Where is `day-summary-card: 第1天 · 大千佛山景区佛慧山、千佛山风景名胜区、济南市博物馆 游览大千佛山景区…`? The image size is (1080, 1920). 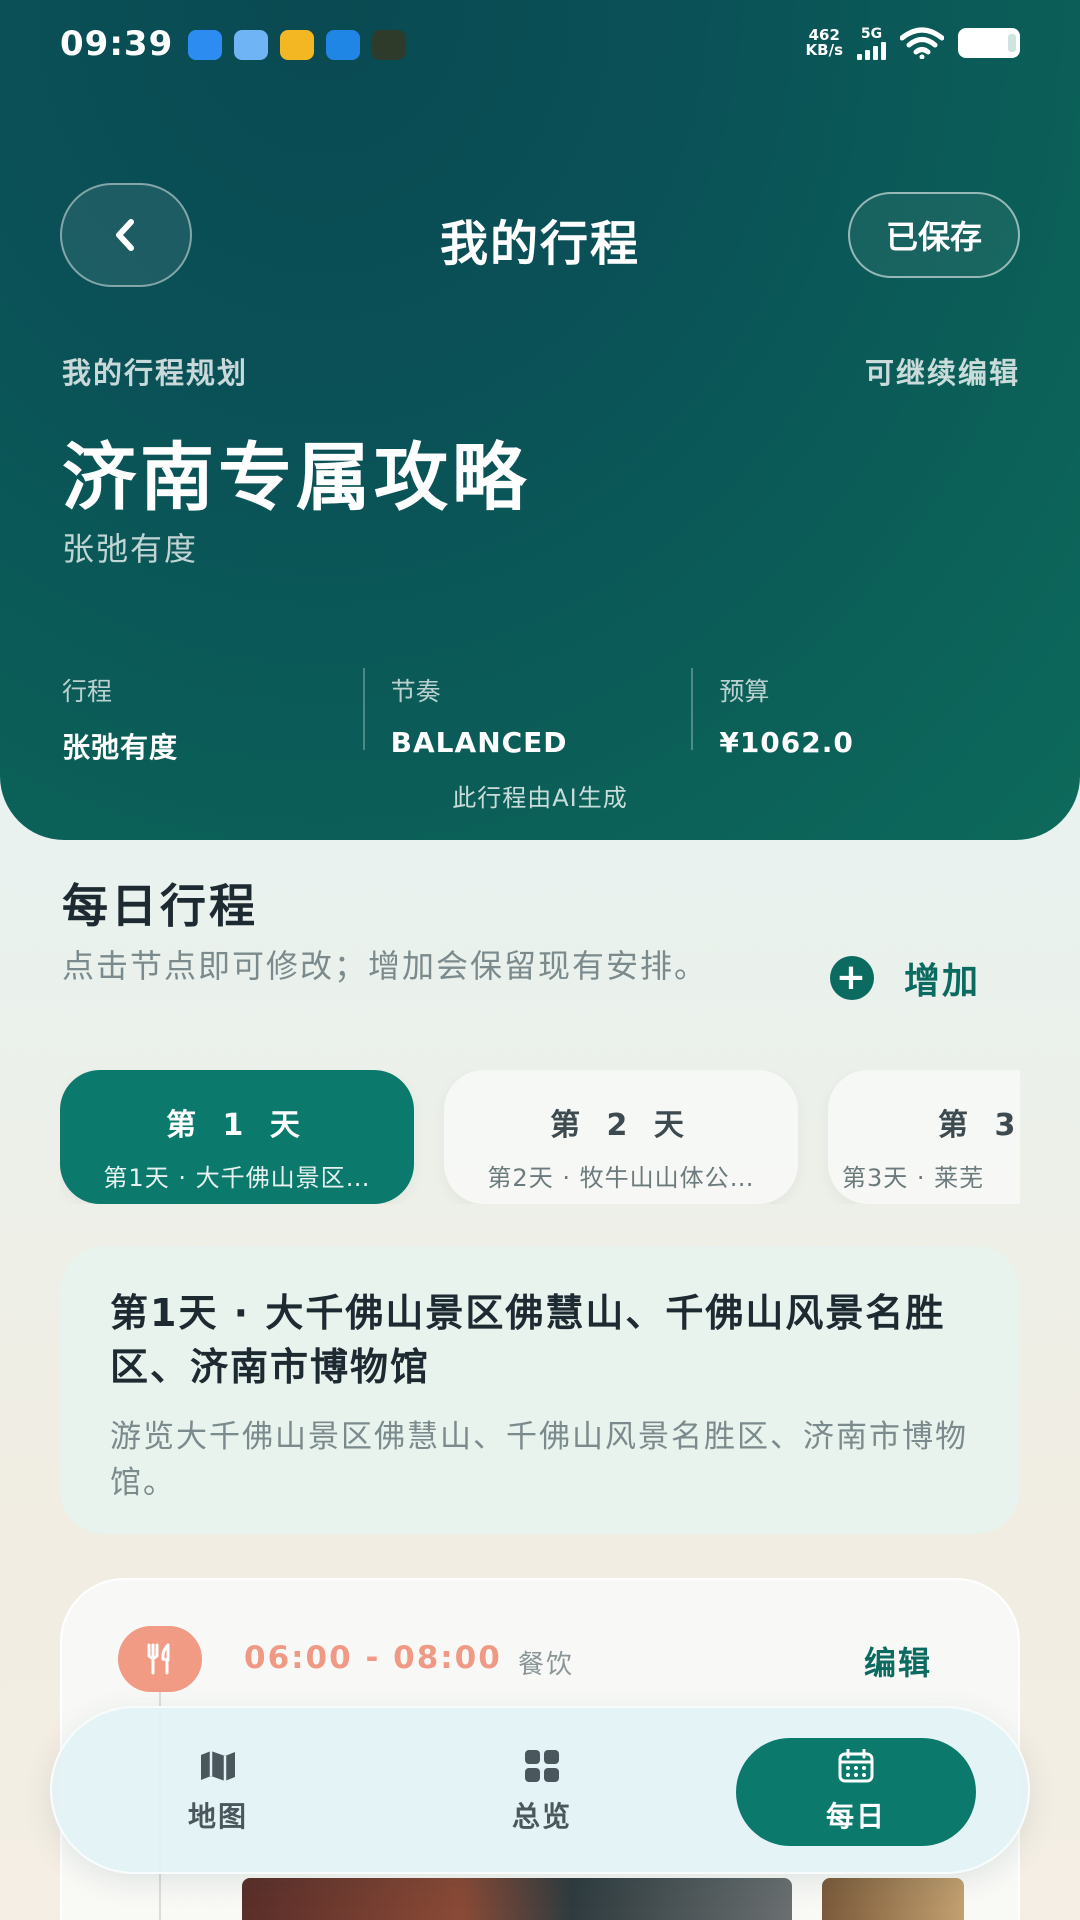
day-summary-card: 第1天 · 大千佛山景区佛慧山、千佛山风景名胜区、济南市博物馆 游览大千佛山景区… is located at coordinates (540, 1390).